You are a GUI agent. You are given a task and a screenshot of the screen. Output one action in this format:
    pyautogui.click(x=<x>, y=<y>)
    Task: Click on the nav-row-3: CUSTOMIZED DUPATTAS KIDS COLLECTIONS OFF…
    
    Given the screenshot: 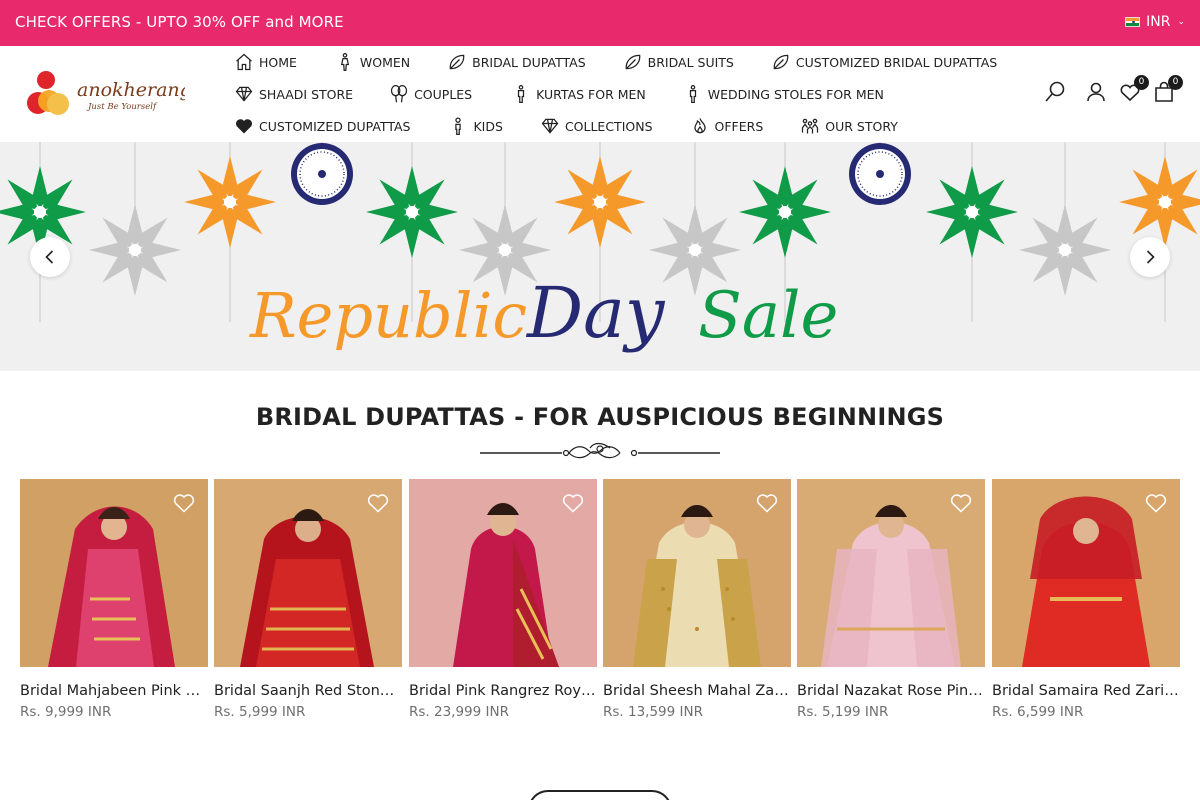 What is the action you would take?
    pyautogui.click(x=566, y=126)
    